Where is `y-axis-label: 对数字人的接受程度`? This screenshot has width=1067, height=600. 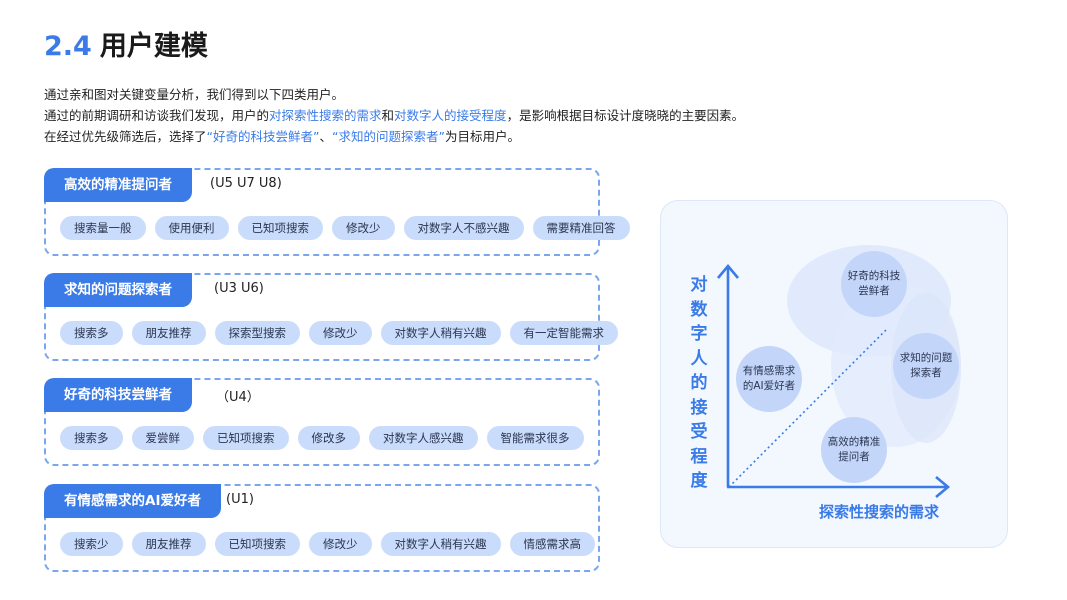 y-axis-label: 对数字人的接受程度 is located at coordinates (699, 383).